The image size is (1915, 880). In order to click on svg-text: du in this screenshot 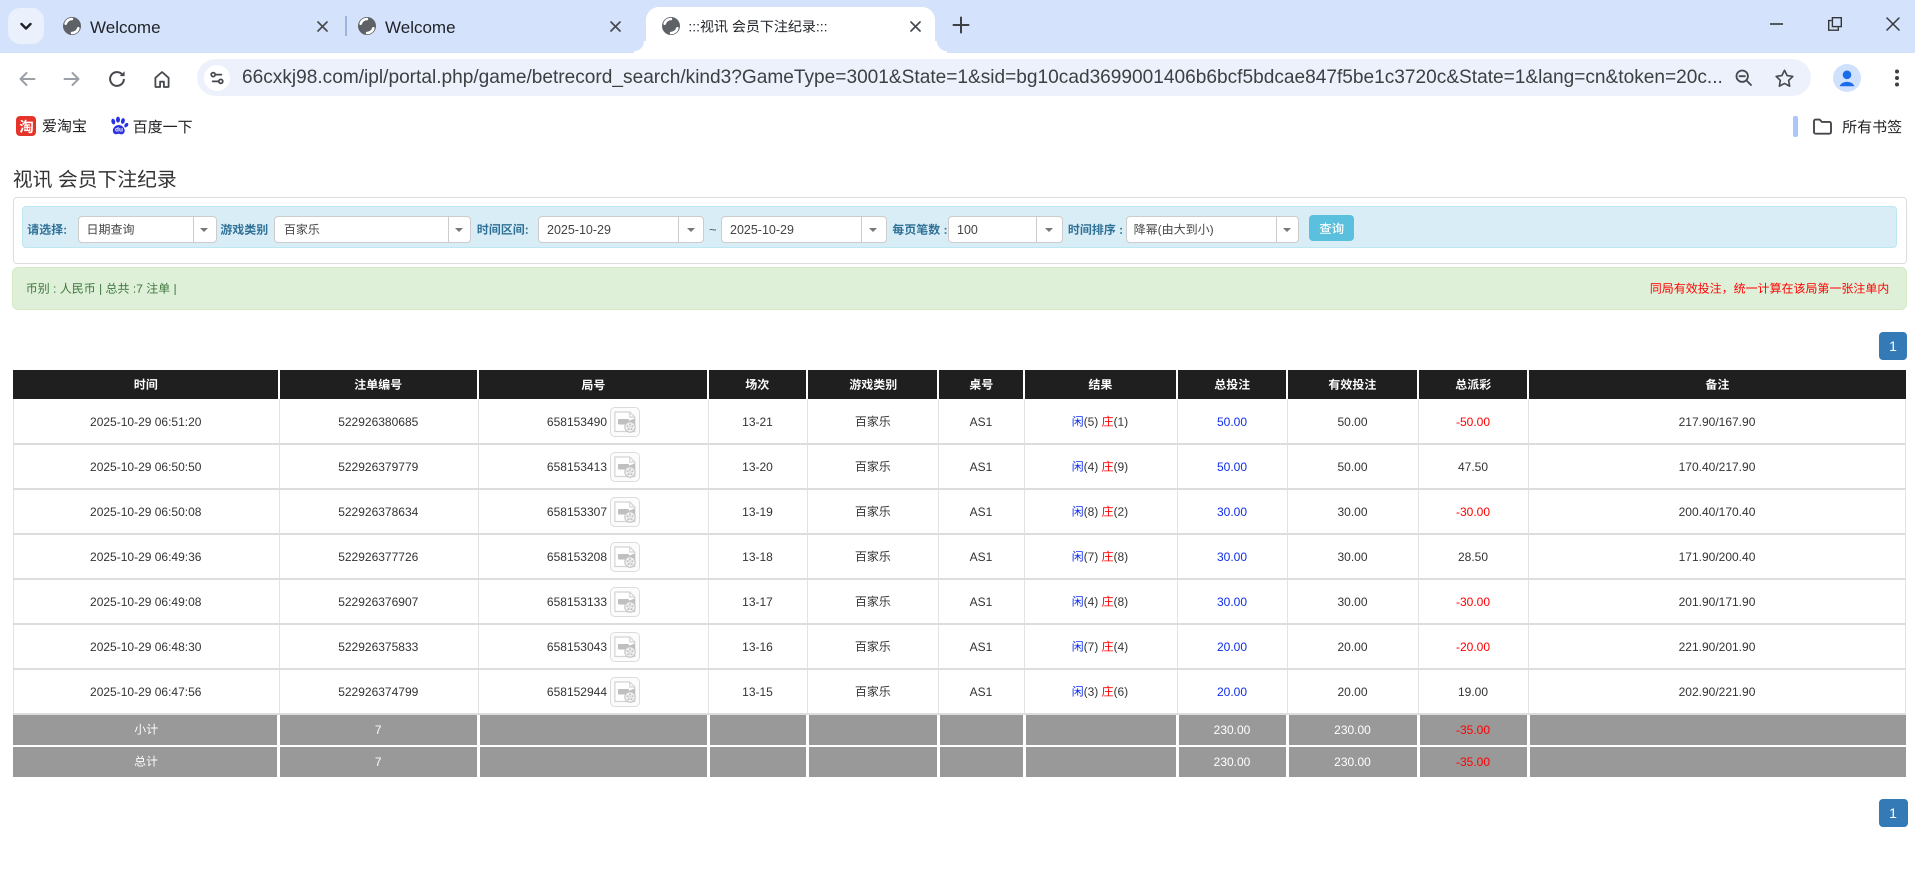, I will do `click(119, 130)`.